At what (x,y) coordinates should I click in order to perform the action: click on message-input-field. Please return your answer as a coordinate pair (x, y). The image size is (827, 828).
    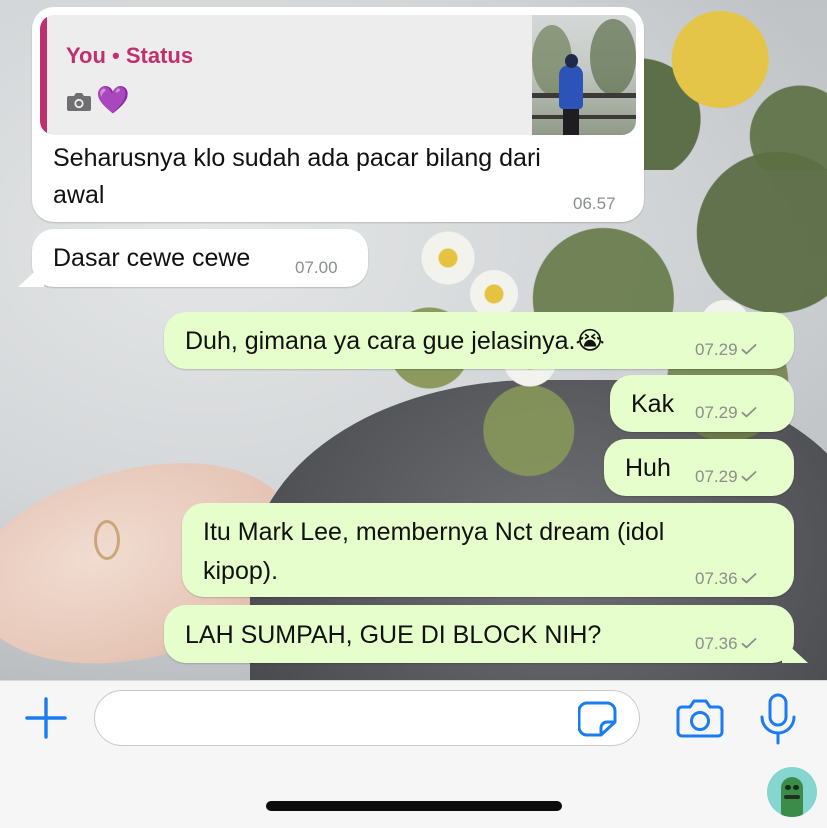
    Looking at the image, I should click on (367, 718).